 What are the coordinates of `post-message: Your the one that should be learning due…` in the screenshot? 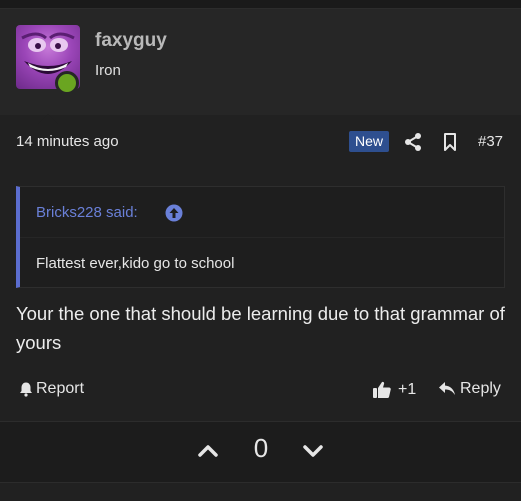 It's located at (260, 328).